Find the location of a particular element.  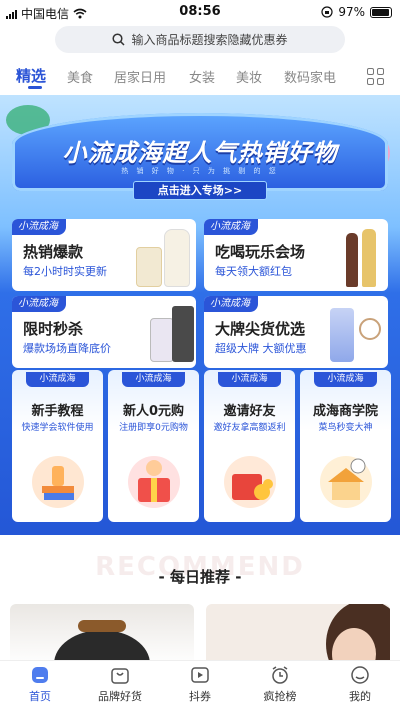

invite-friends-card: 小流成海 邀请好友 邀好友拿高额返利 is located at coordinates (249, 446).